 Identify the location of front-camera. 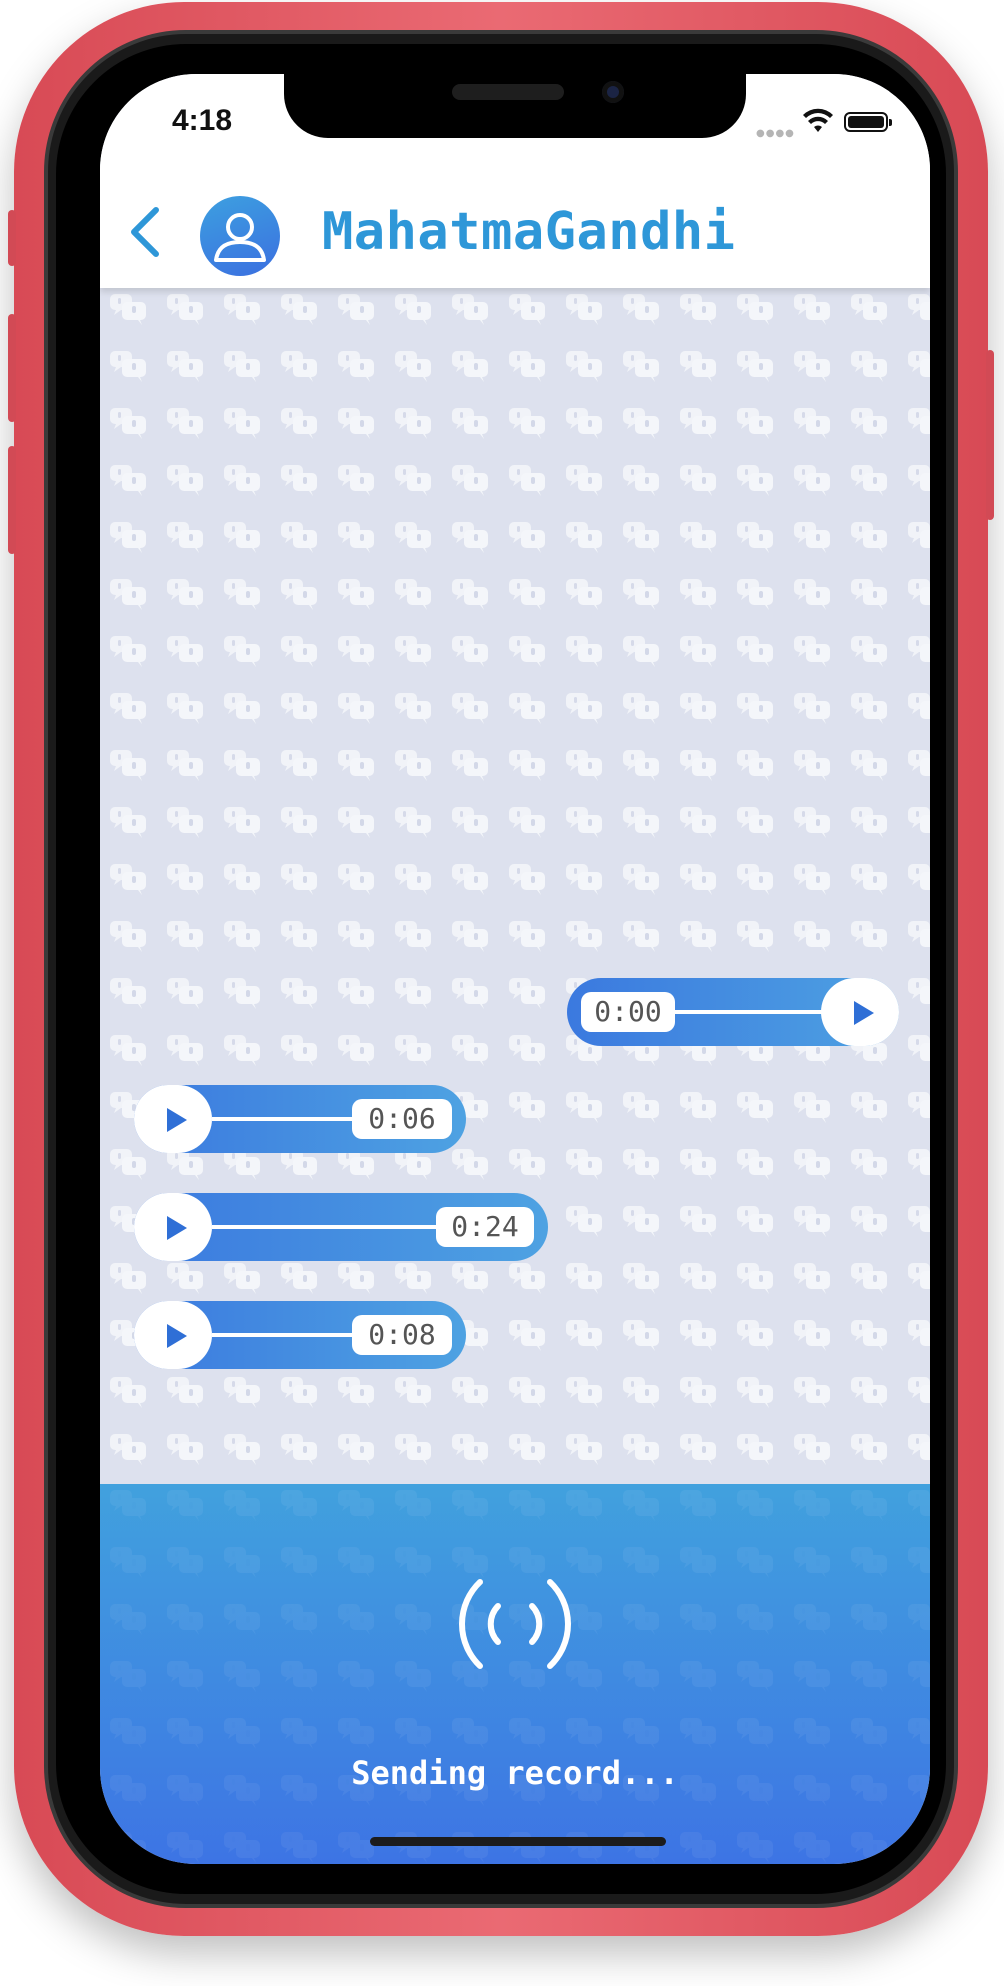
(613, 92).